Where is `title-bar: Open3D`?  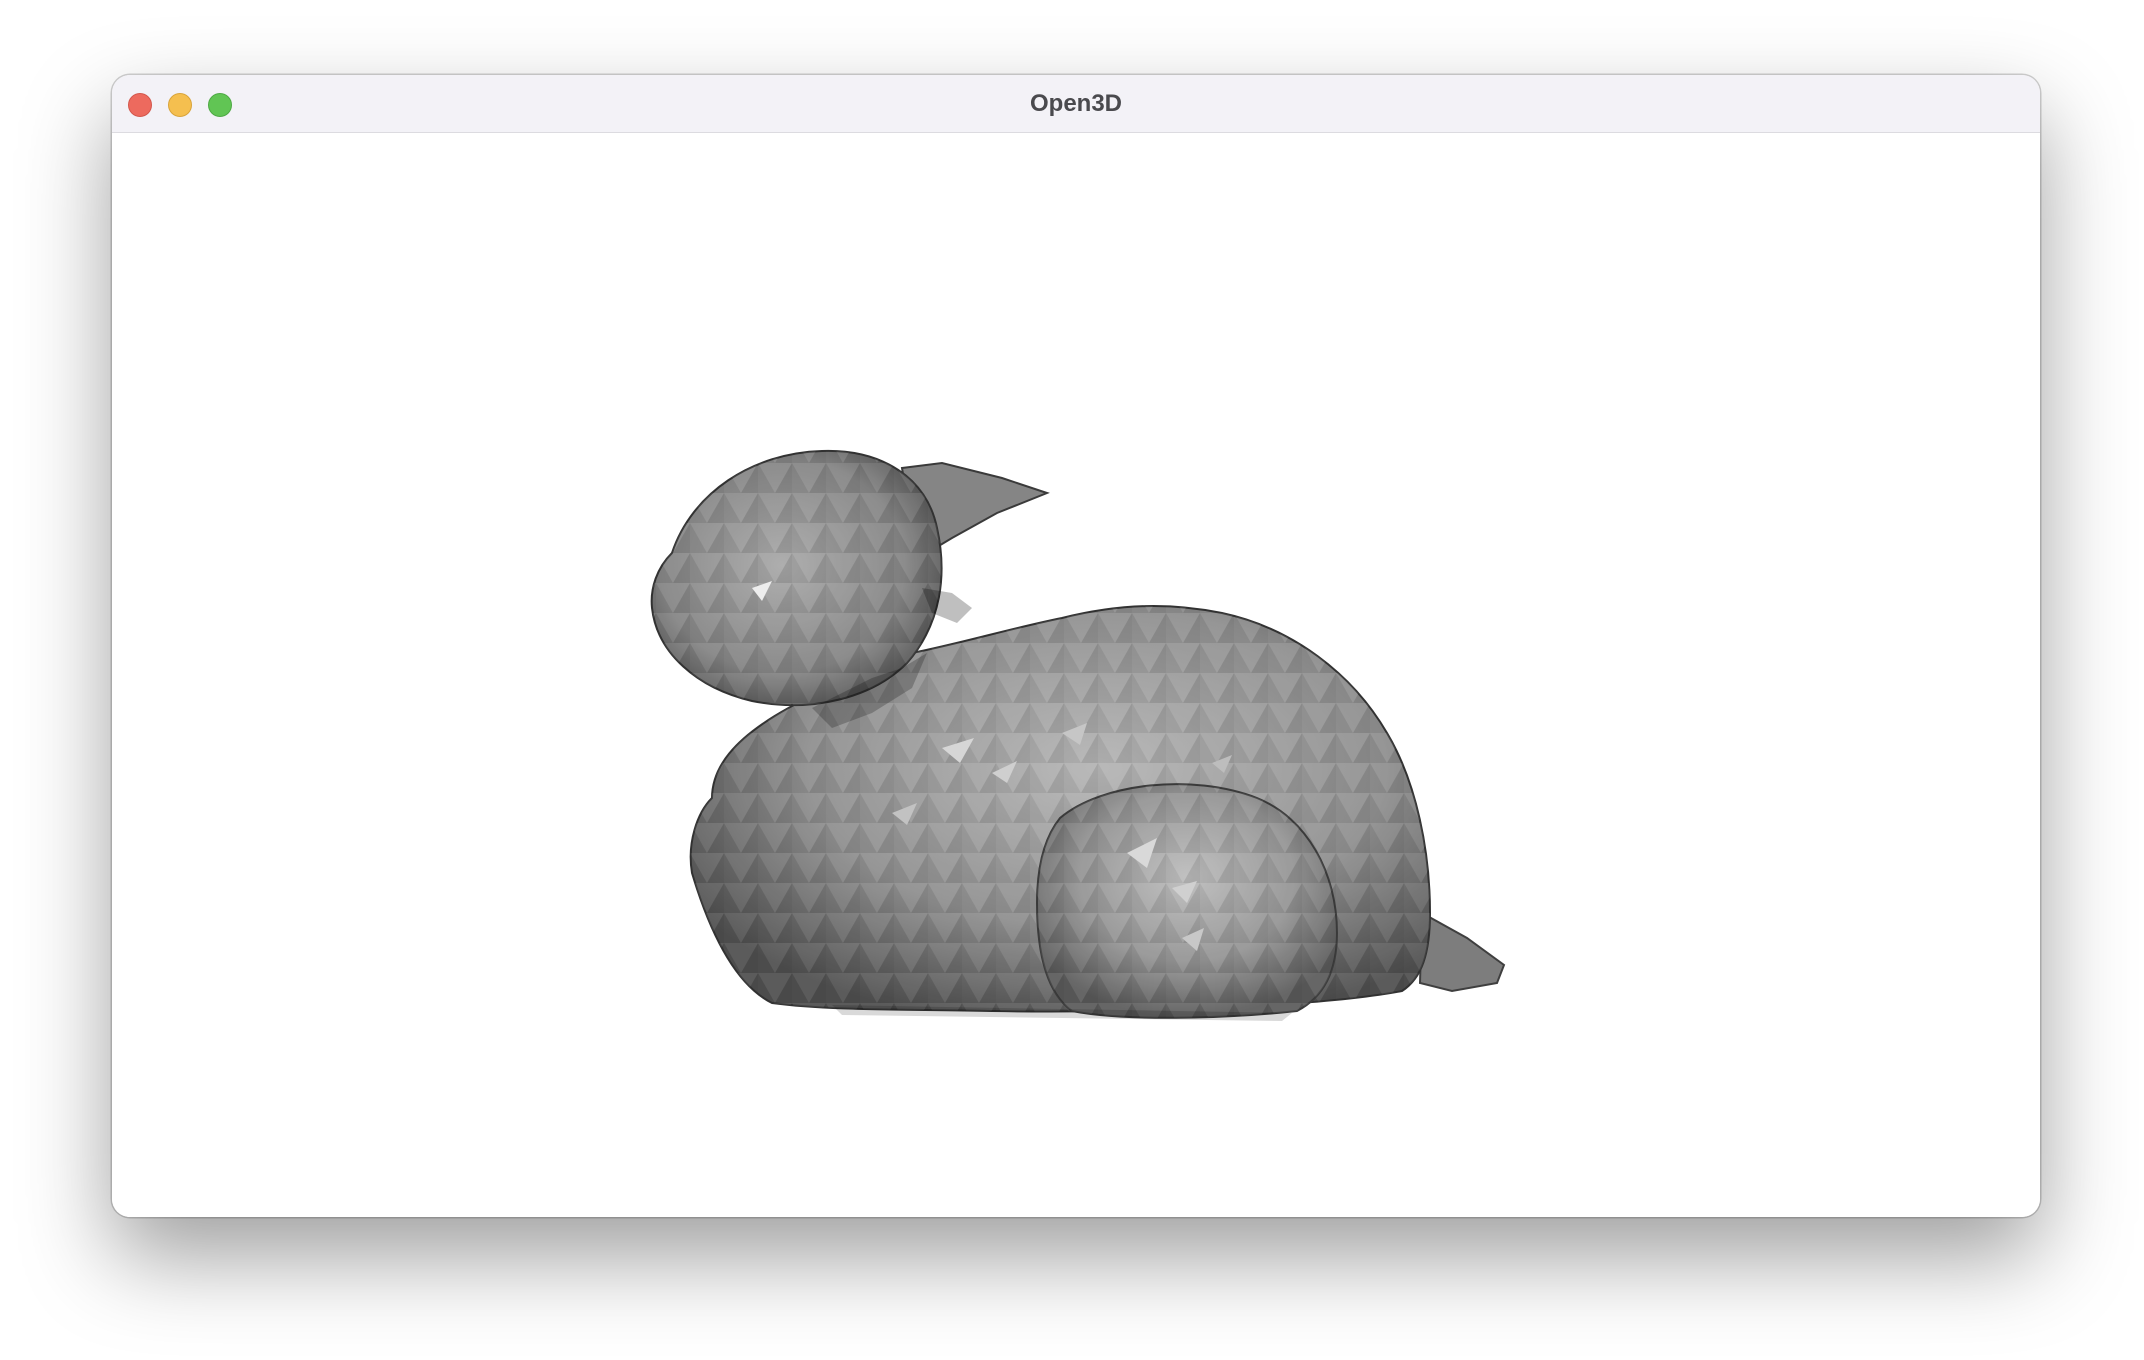
title-bar: Open3D is located at coordinates (1076, 104).